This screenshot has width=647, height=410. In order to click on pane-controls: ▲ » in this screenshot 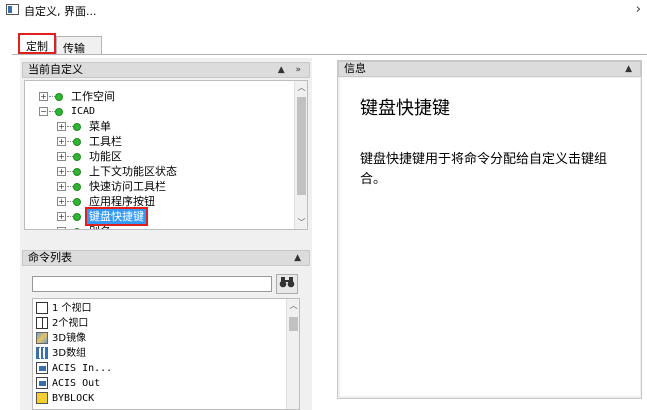, I will do `click(291, 70)`.